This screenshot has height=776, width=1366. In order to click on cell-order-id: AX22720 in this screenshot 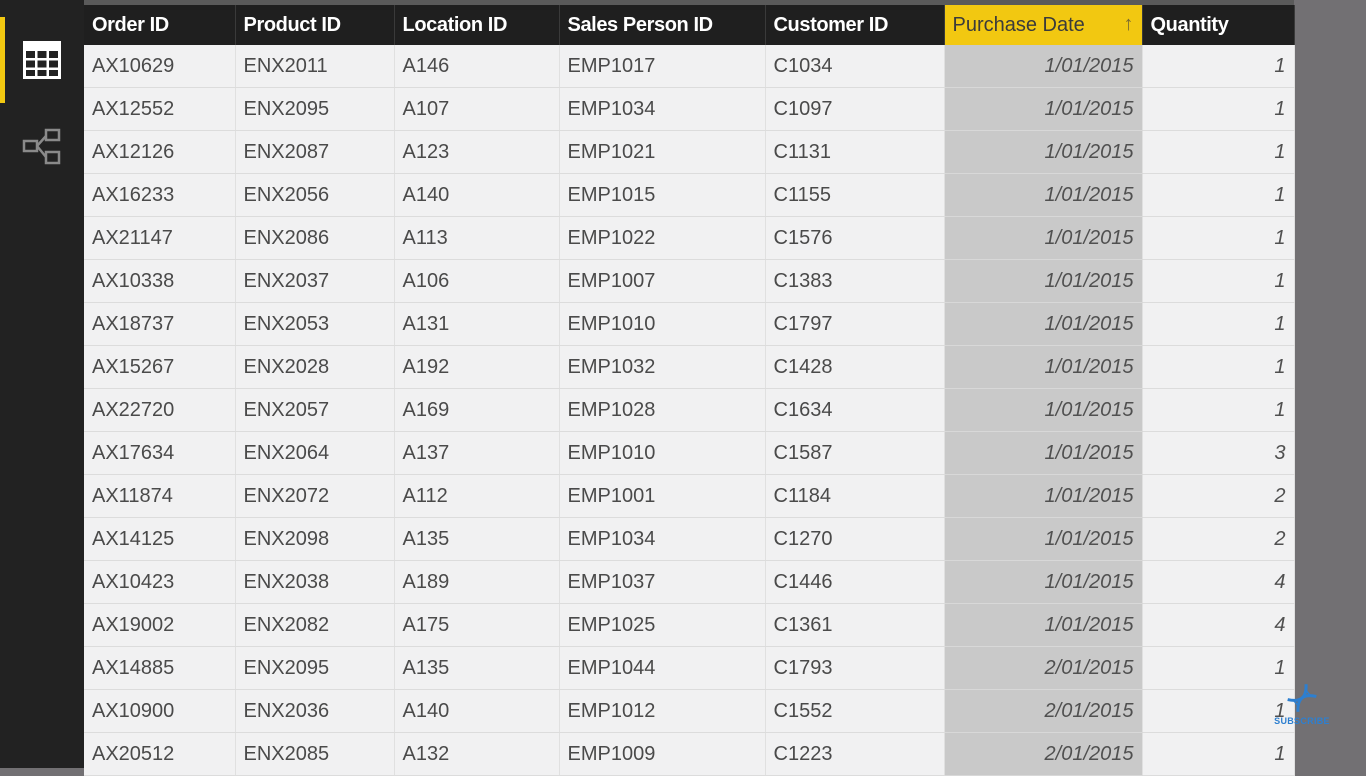, I will do `click(160, 410)`.